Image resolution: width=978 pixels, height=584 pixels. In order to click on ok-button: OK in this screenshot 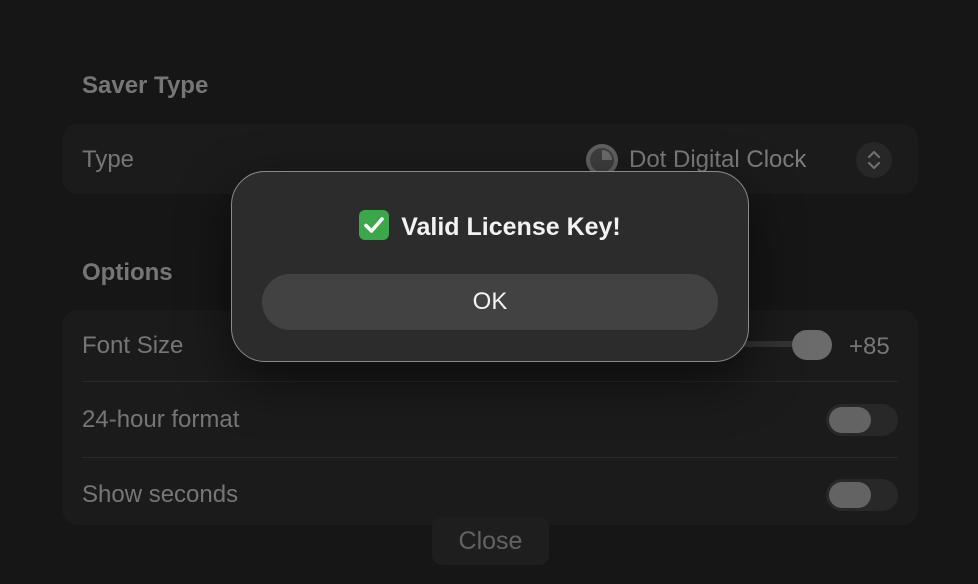, I will do `click(490, 302)`.